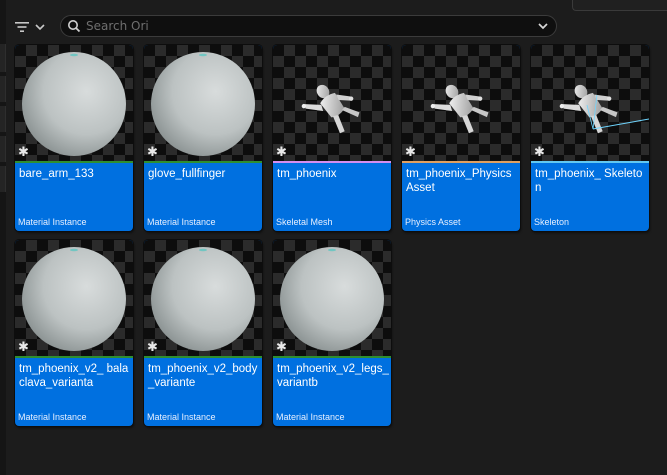 The height and width of the screenshot is (475, 667). What do you see at coordinates (619, 5) in the screenshot?
I see `panel-corner` at bounding box center [619, 5].